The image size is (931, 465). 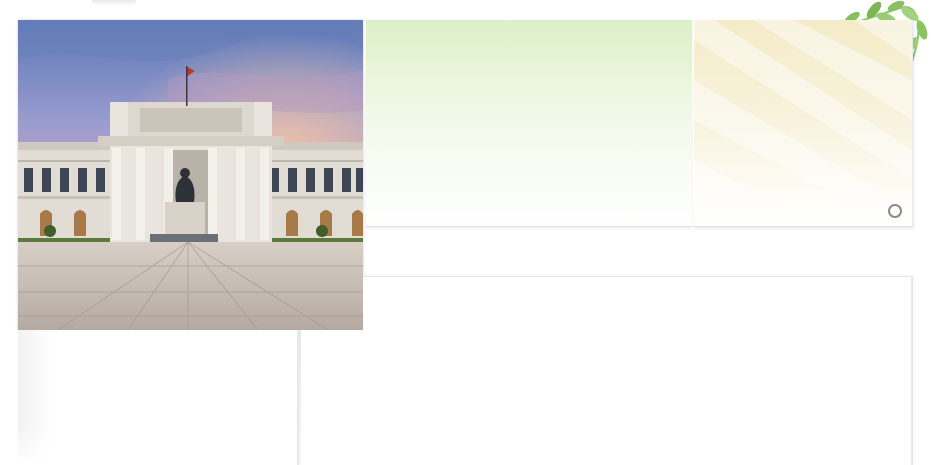 What do you see at coordinates (300, 397) in the screenshot?
I see `content-box-border` at bounding box center [300, 397].